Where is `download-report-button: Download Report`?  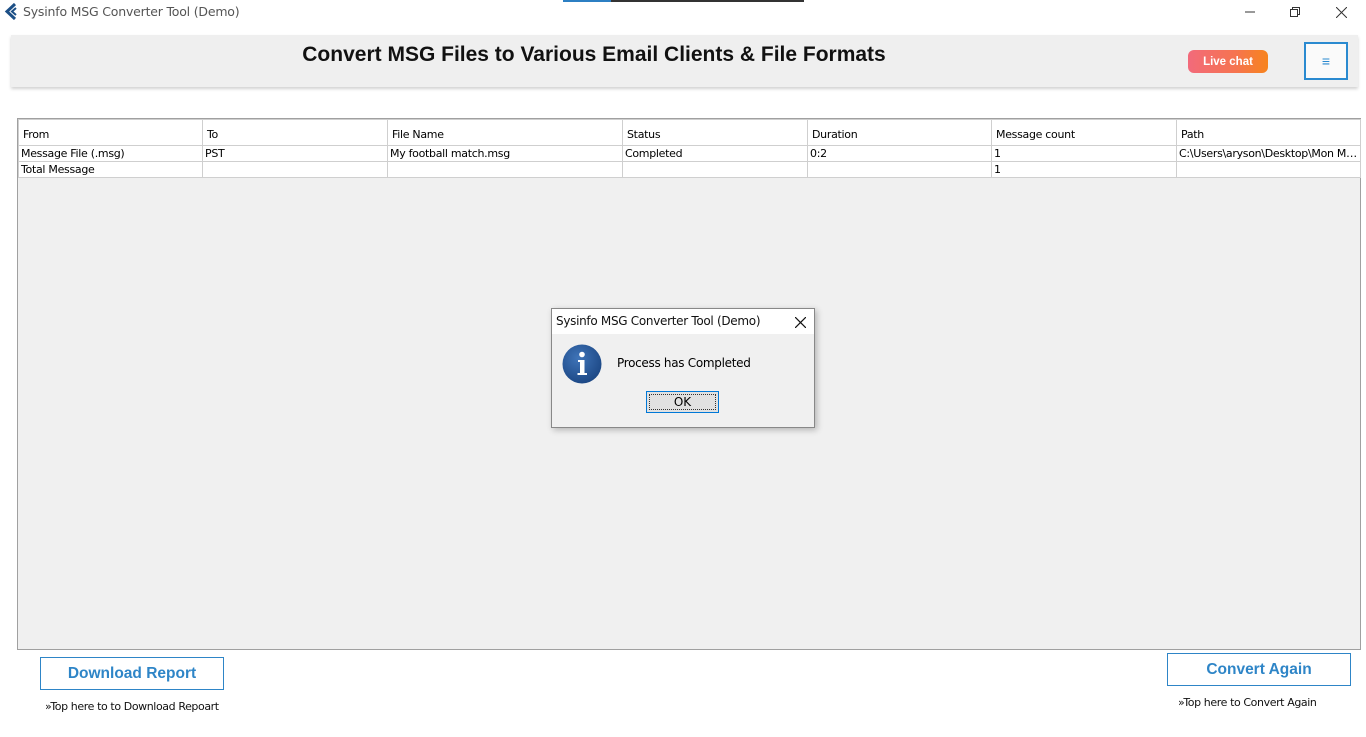 download-report-button: Download Report is located at coordinates (132, 673).